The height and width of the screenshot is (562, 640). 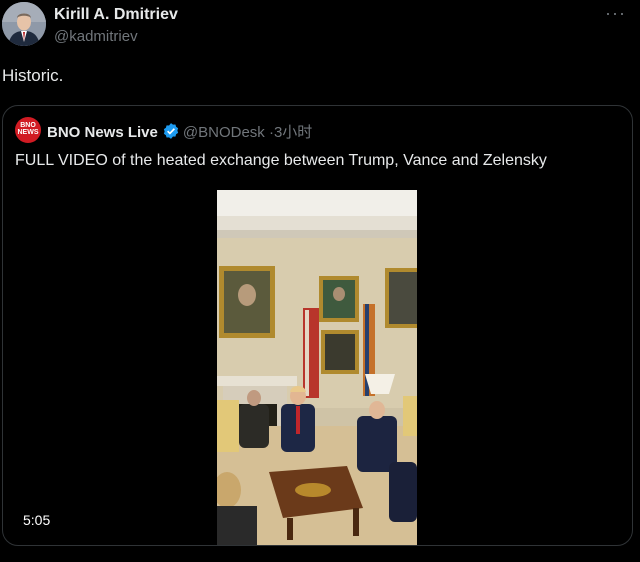 I want to click on author-name: Kirill A. Dmitriev, so click(x=116, y=15).